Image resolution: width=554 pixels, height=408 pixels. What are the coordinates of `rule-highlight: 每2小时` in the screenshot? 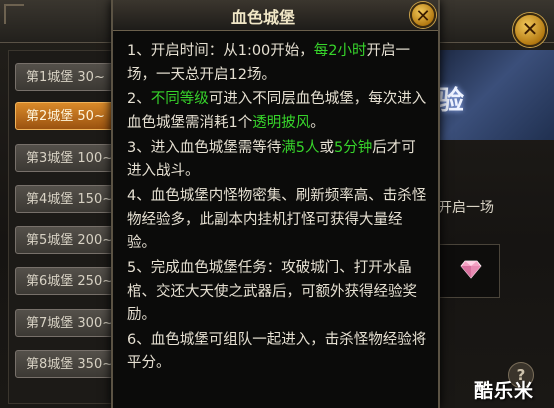 It's located at (340, 51).